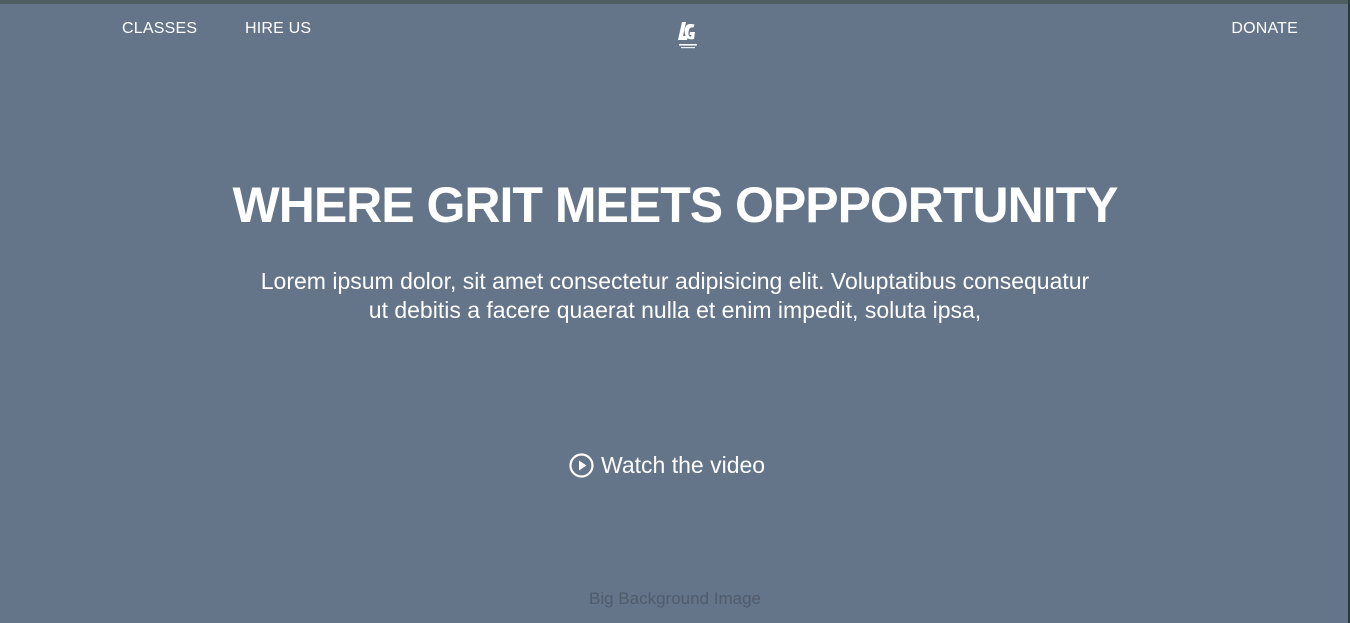 The width and height of the screenshot is (1350, 623). What do you see at coordinates (581, 465) in the screenshot?
I see `play-circle-icon` at bounding box center [581, 465].